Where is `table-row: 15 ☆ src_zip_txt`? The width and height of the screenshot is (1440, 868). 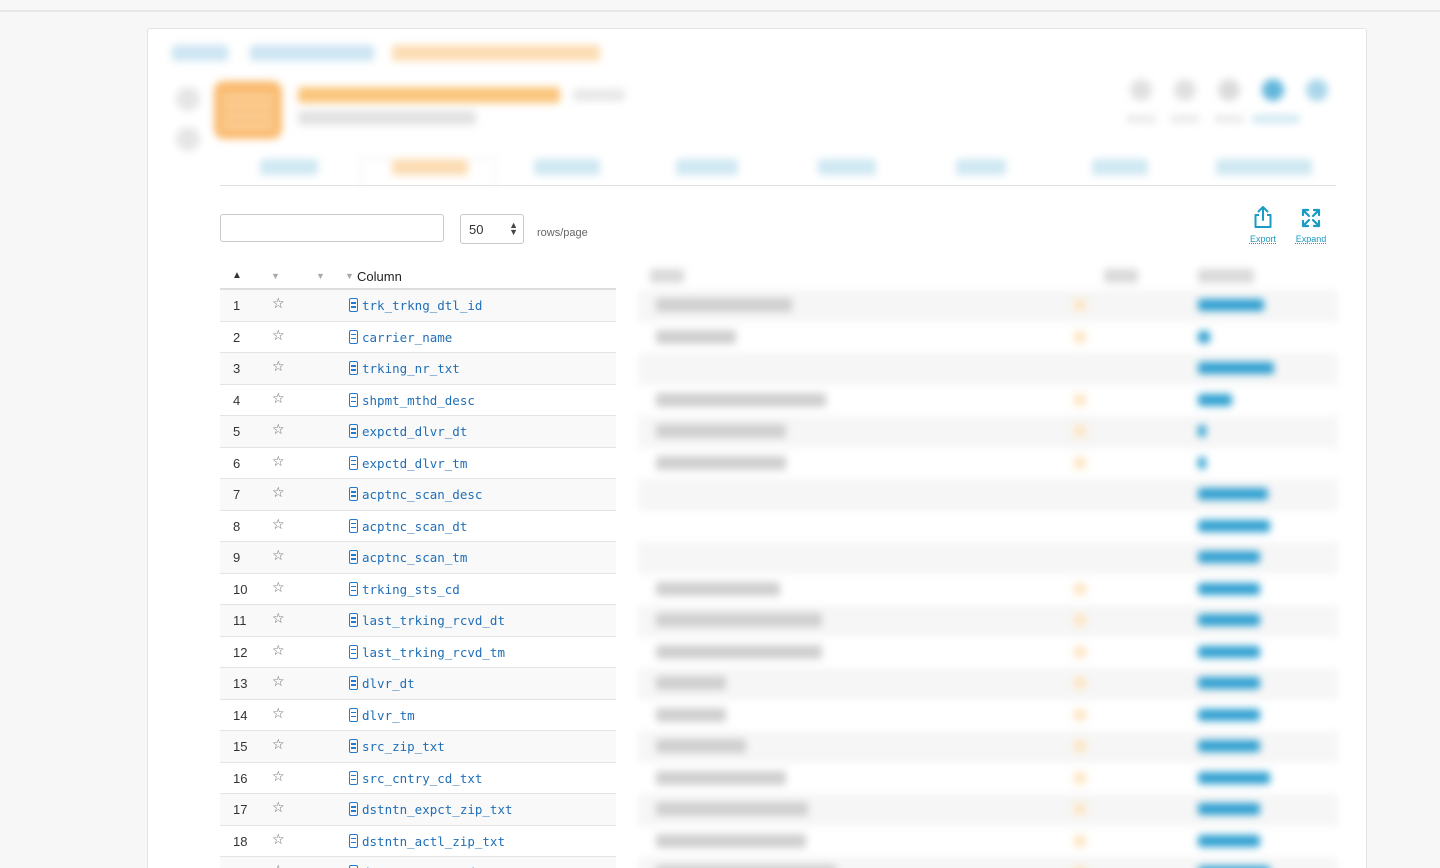
table-row: 15 ☆ src_zip_txt is located at coordinates (418, 747).